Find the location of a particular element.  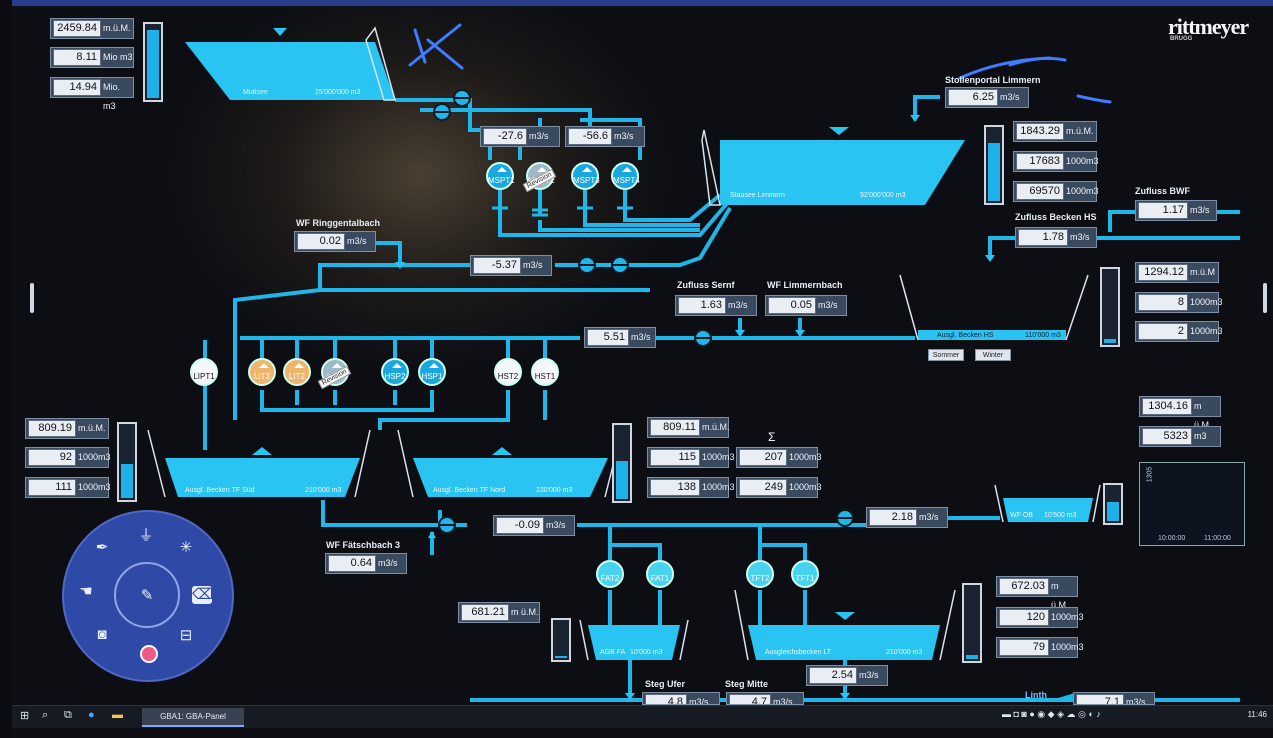

agb-fa-level-gauge is located at coordinates (561, 640).